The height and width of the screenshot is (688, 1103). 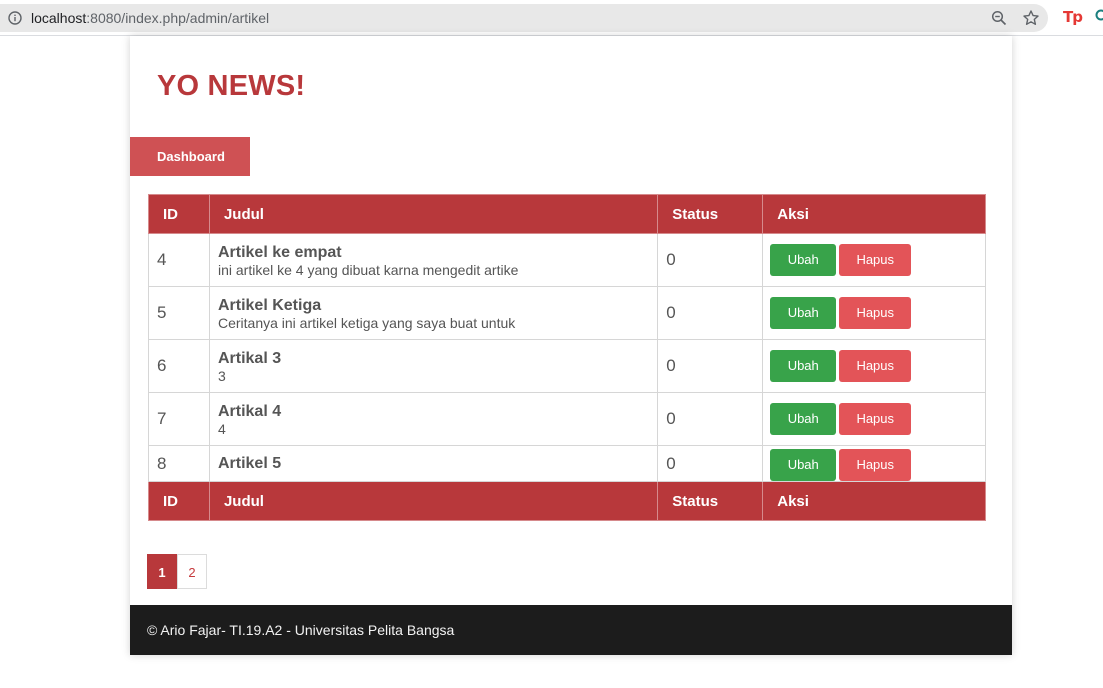 I want to click on article-title: Artikel 5, so click(x=249, y=463).